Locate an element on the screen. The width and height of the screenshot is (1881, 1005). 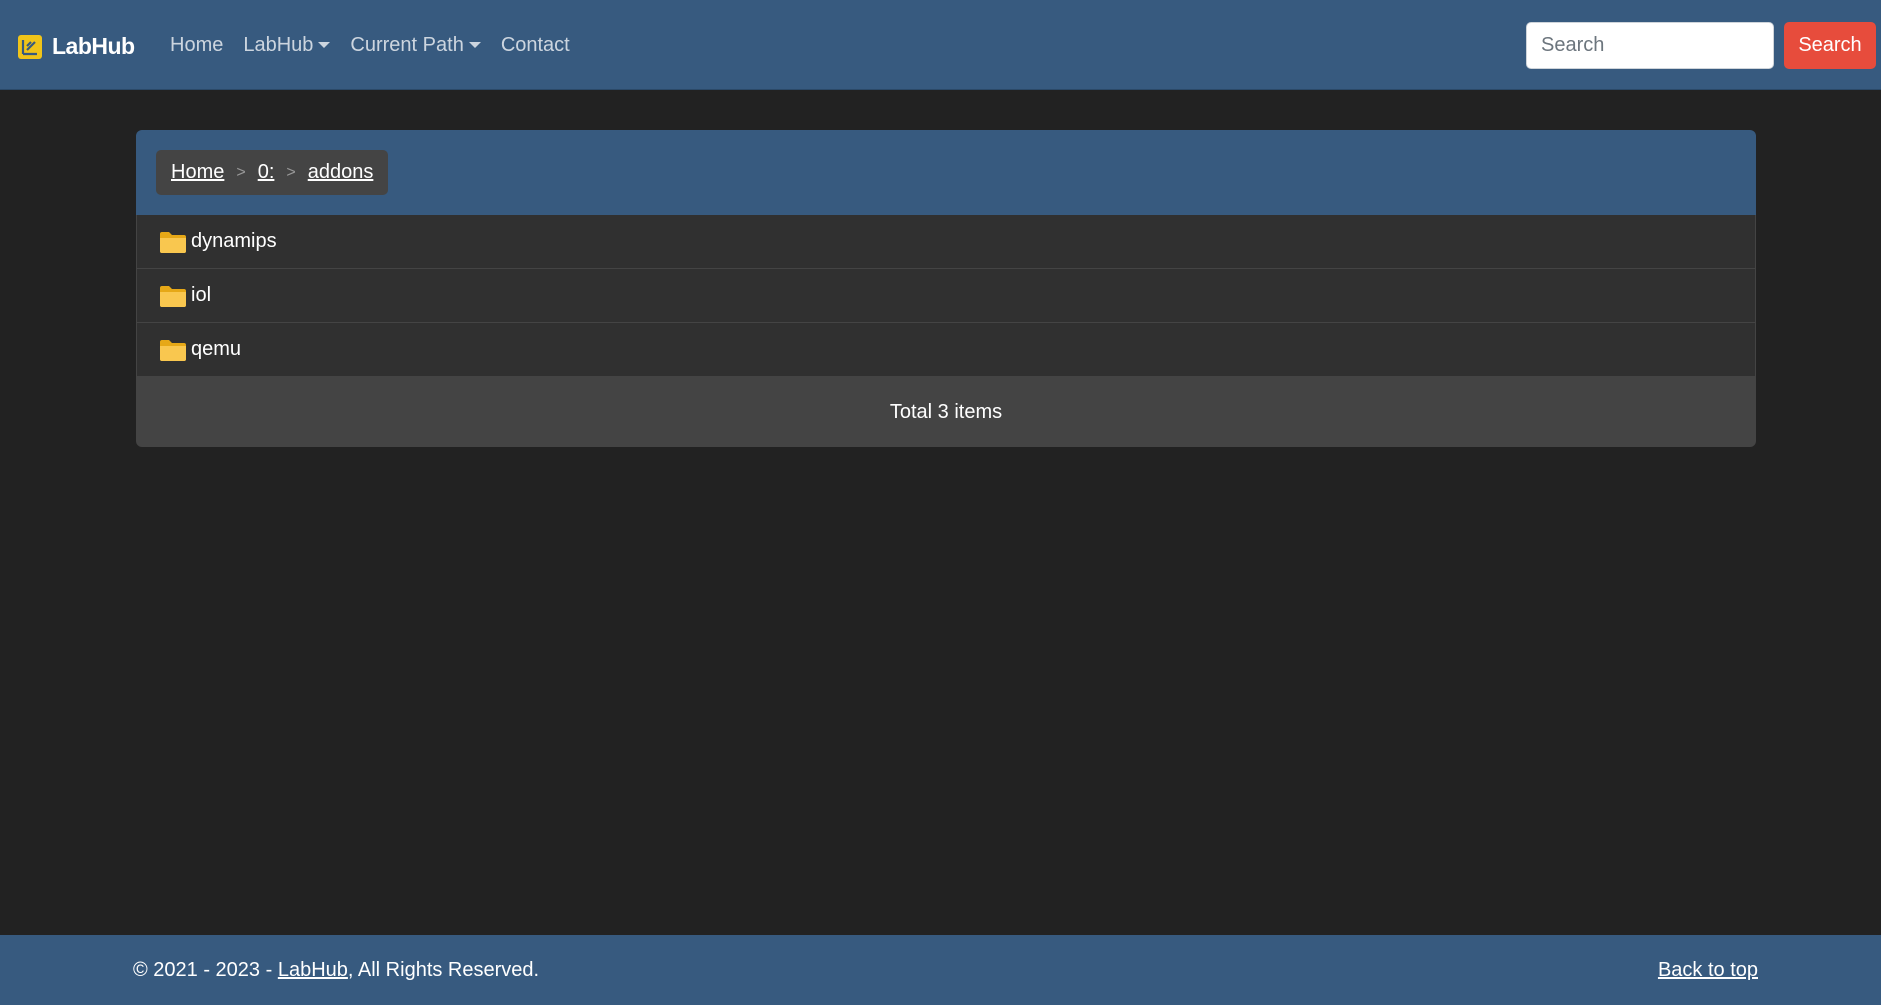
file-name: iol is located at coordinates (201, 295).